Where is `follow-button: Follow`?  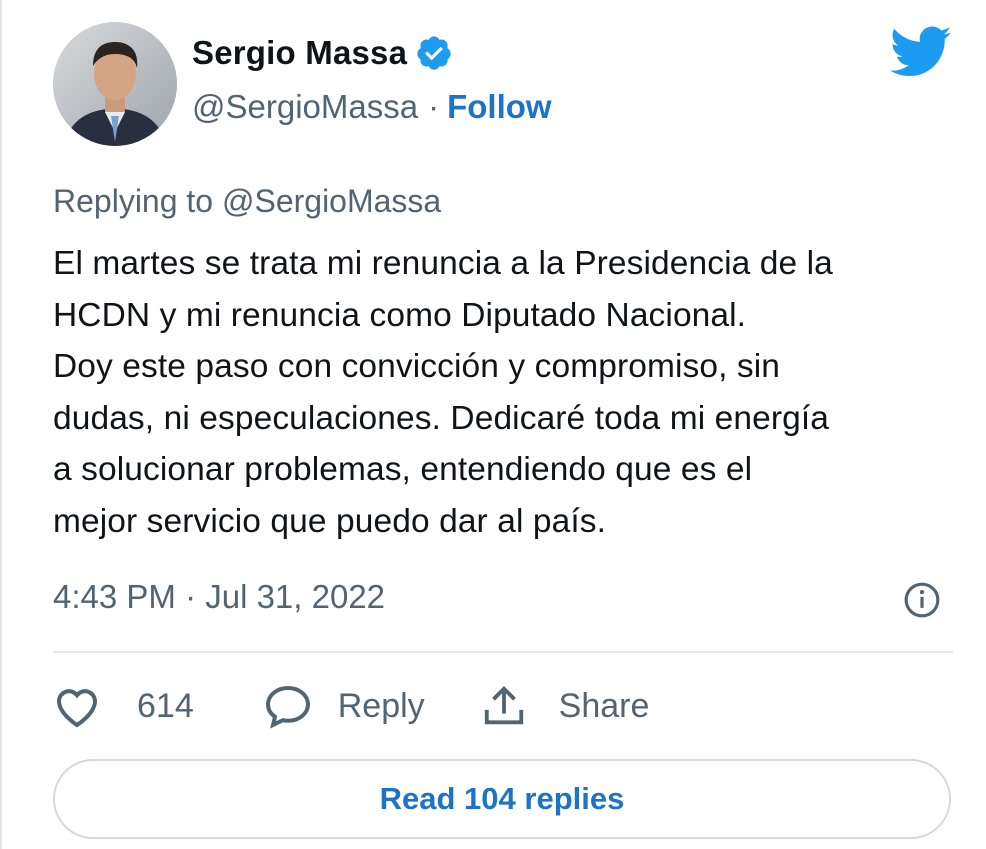 follow-button: Follow is located at coordinates (499, 107).